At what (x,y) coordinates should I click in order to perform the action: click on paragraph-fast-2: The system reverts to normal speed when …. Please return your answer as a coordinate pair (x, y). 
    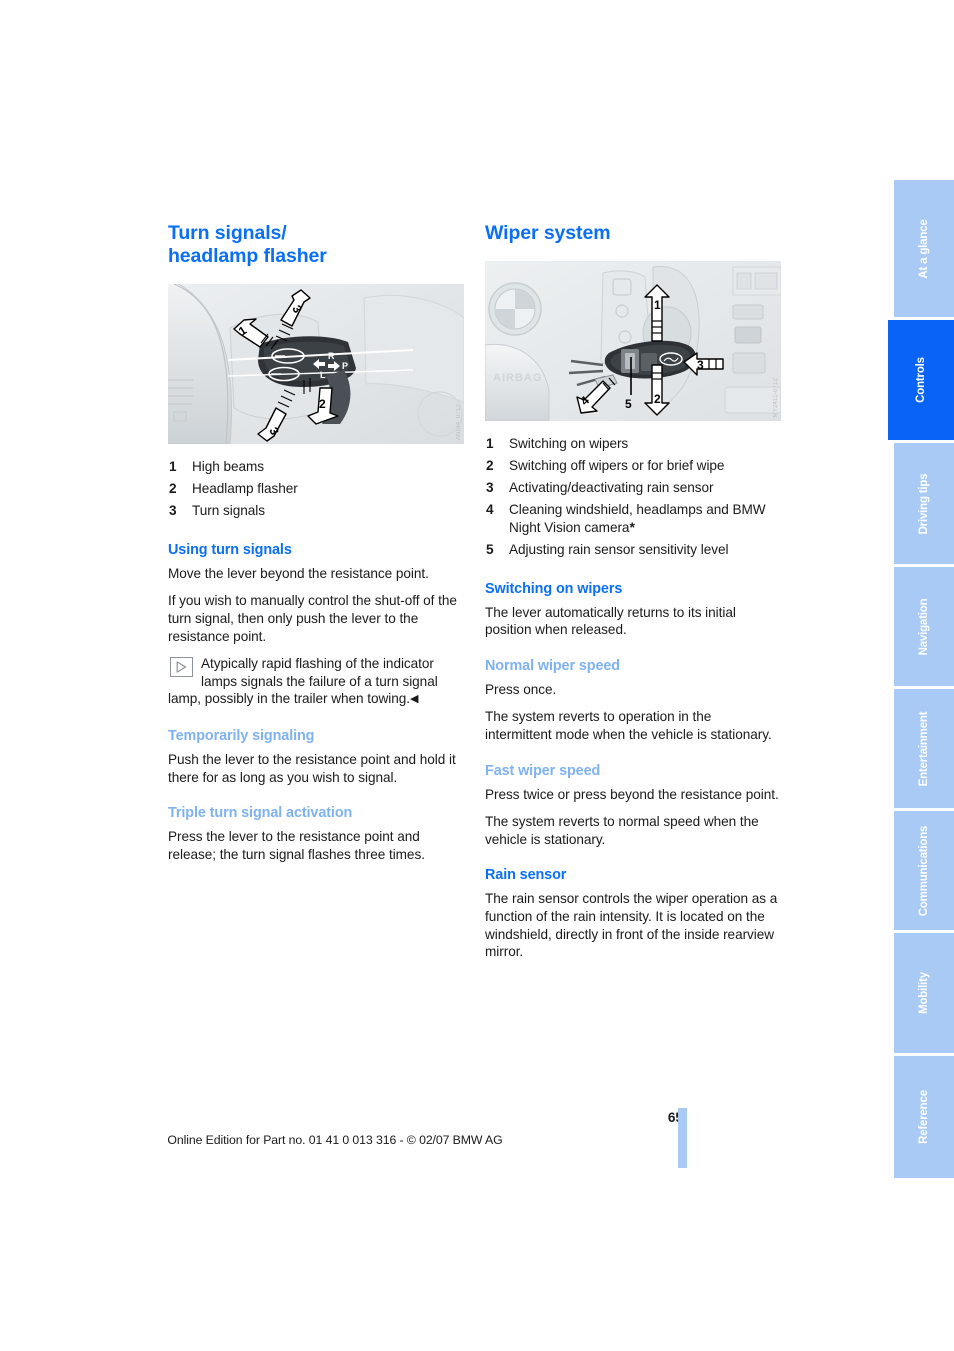
    Looking at the image, I should click on (622, 830).